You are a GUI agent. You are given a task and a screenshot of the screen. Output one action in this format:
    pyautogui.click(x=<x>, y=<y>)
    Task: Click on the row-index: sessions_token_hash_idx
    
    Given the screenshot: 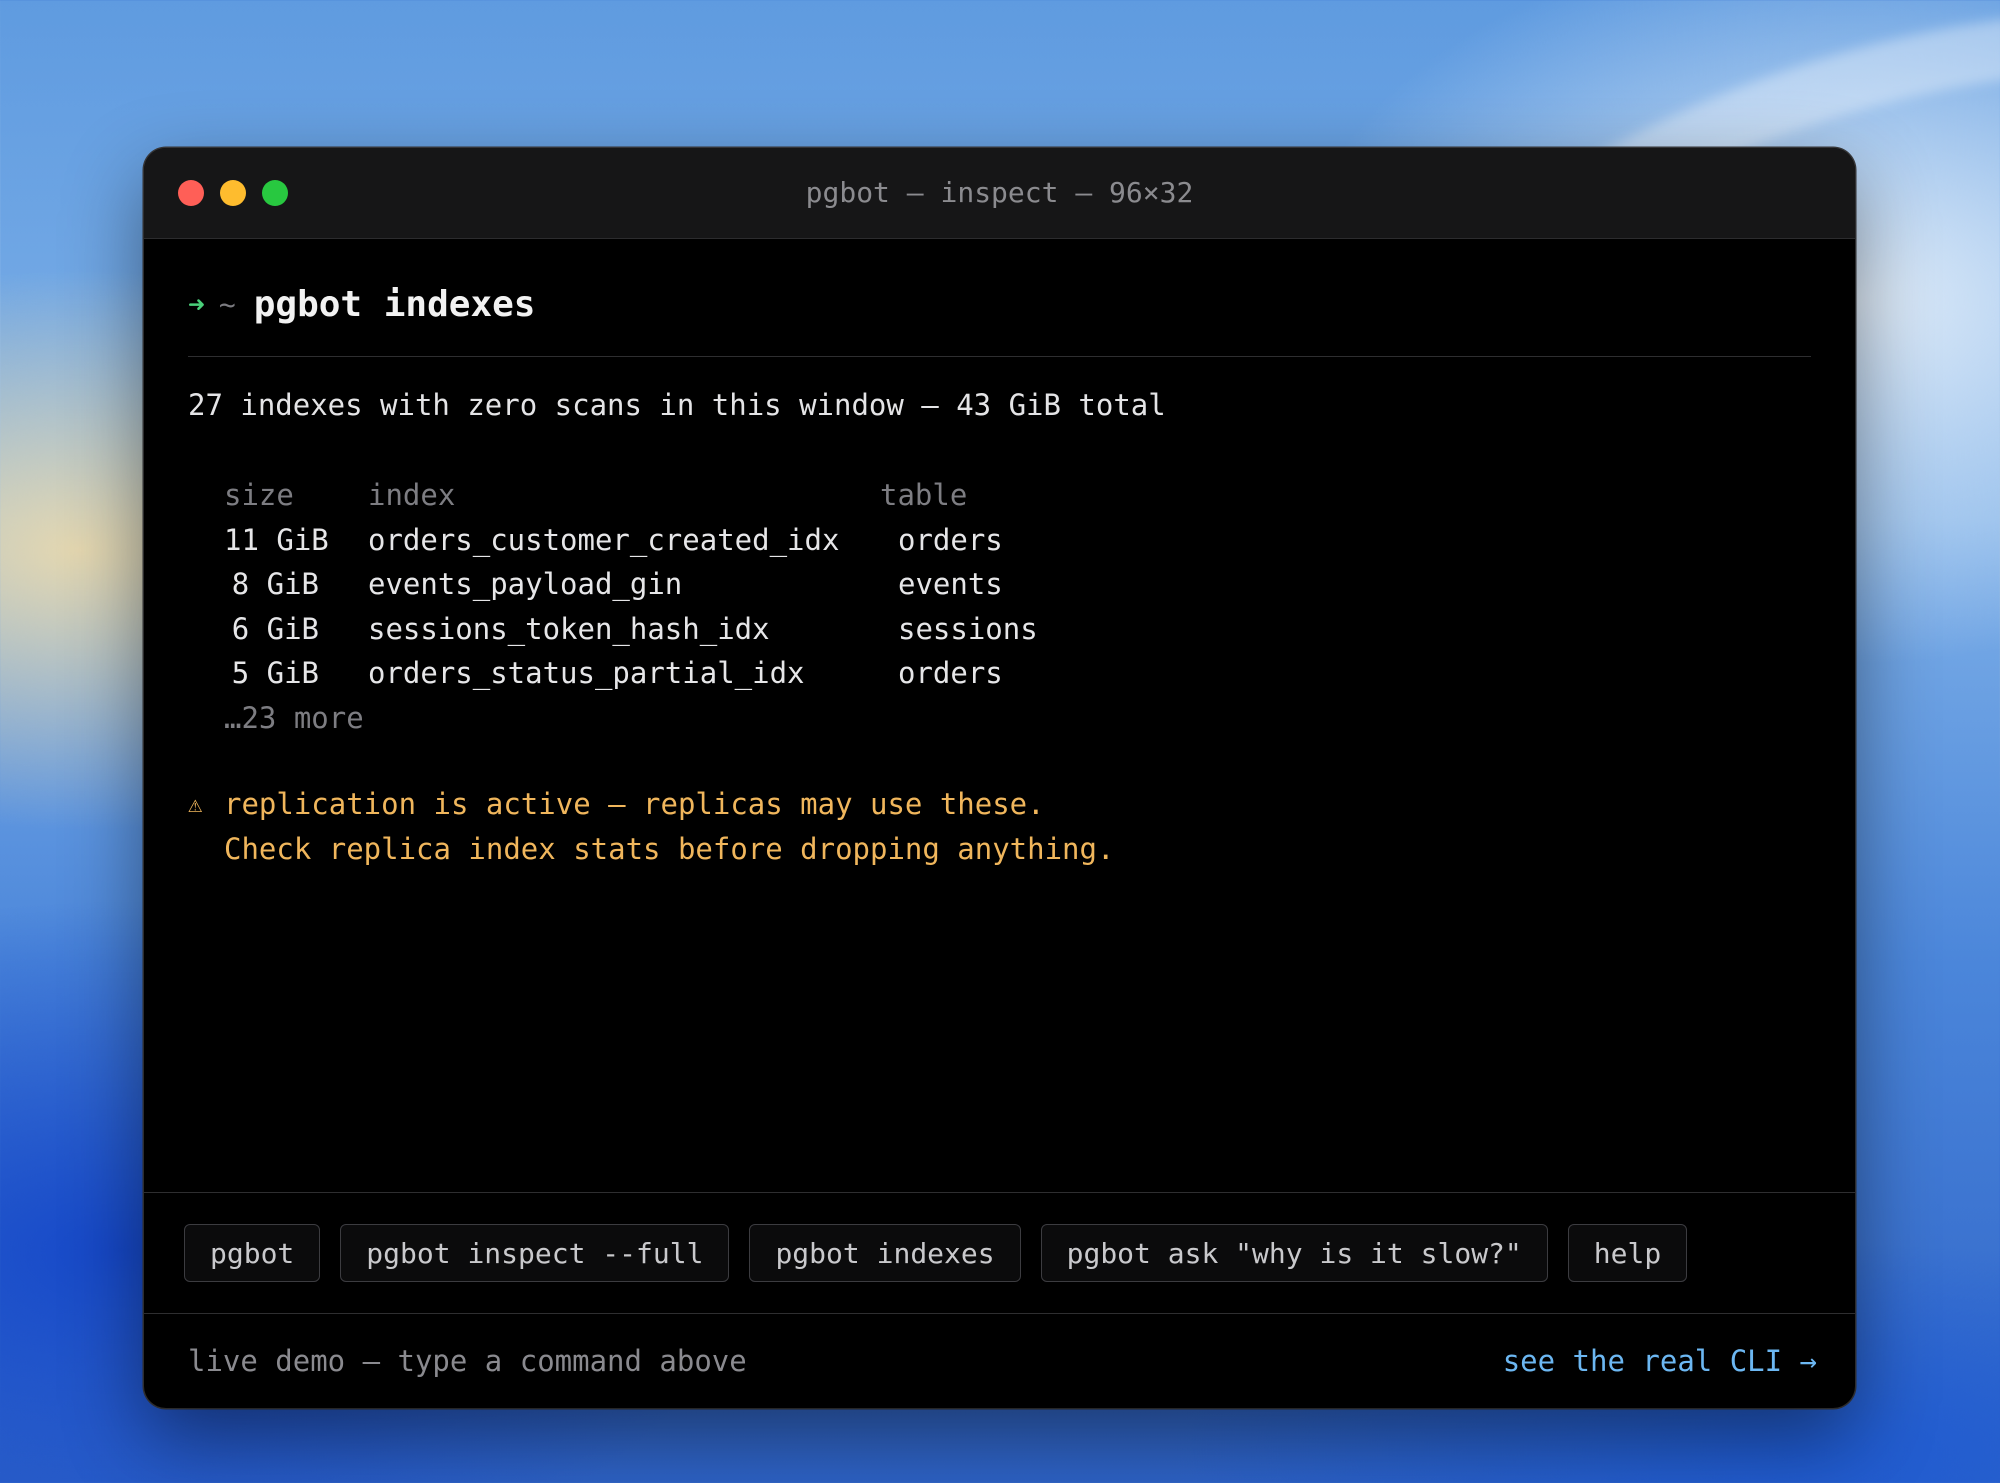 What is the action you would take?
    pyautogui.click(x=569, y=628)
    